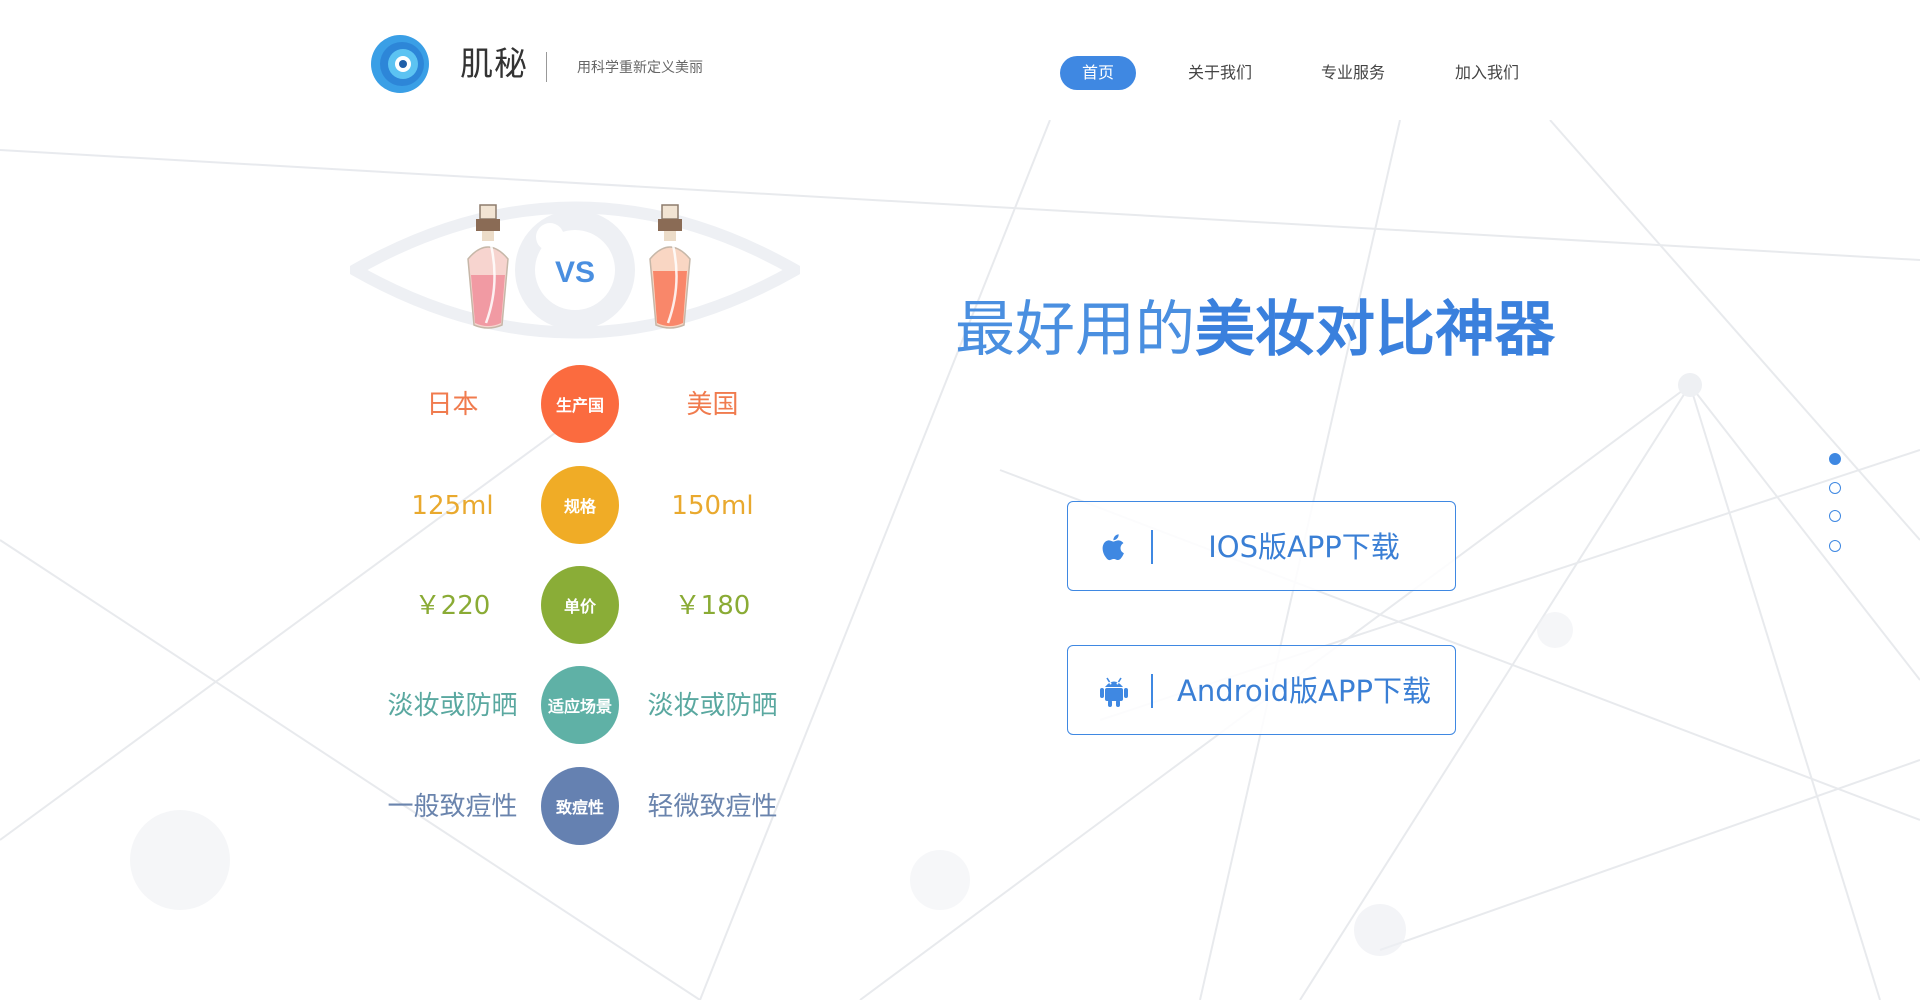  I want to click on compare-row-price: ￥220 单价 ￥180, so click(585, 606).